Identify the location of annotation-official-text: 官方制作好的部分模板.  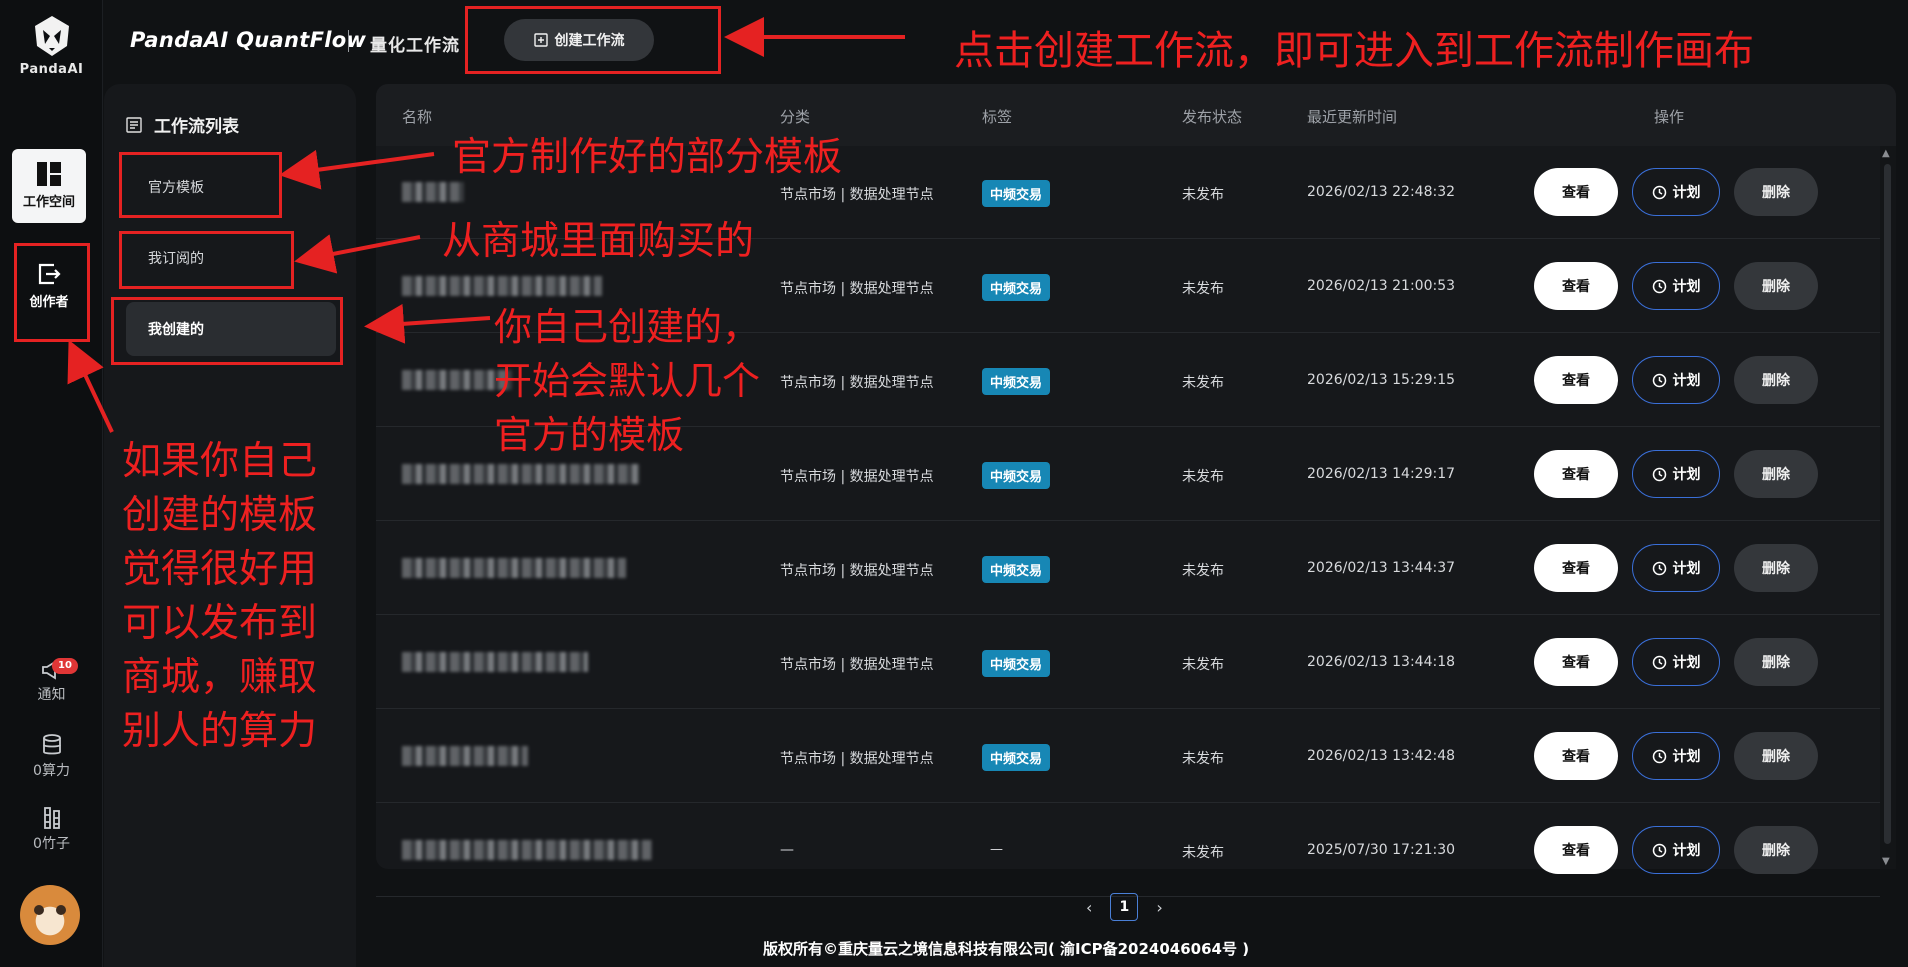
(647, 157).